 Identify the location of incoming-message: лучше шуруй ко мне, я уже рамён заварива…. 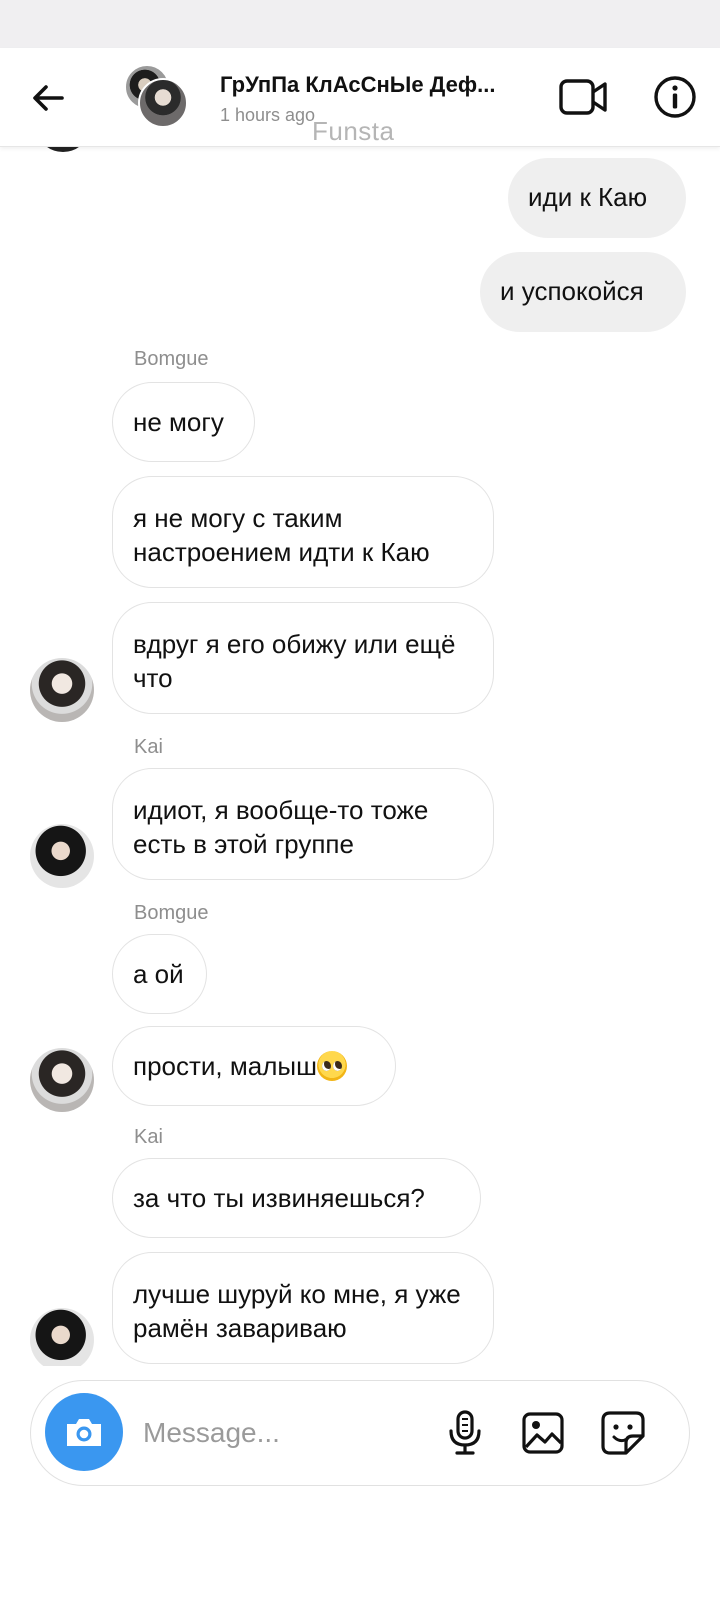
(303, 1308).